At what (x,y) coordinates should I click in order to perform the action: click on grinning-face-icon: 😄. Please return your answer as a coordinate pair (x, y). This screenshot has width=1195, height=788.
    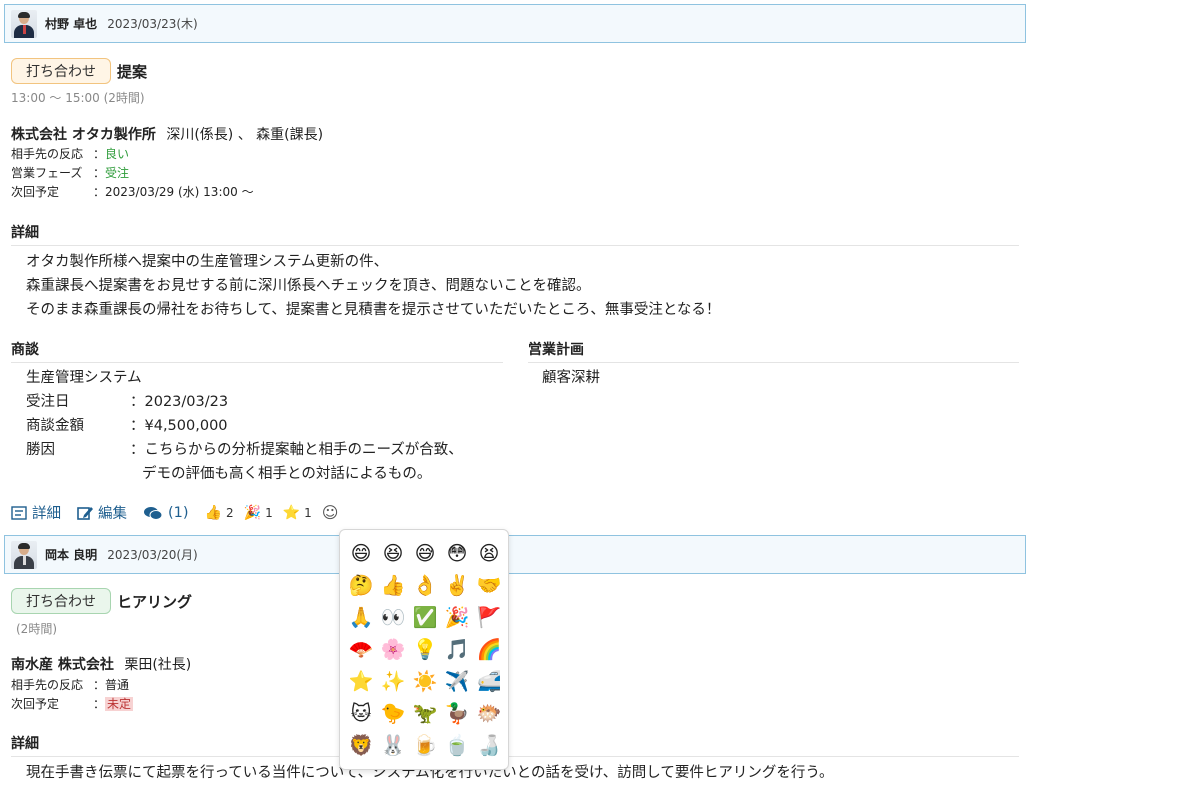
    Looking at the image, I should click on (361, 553).